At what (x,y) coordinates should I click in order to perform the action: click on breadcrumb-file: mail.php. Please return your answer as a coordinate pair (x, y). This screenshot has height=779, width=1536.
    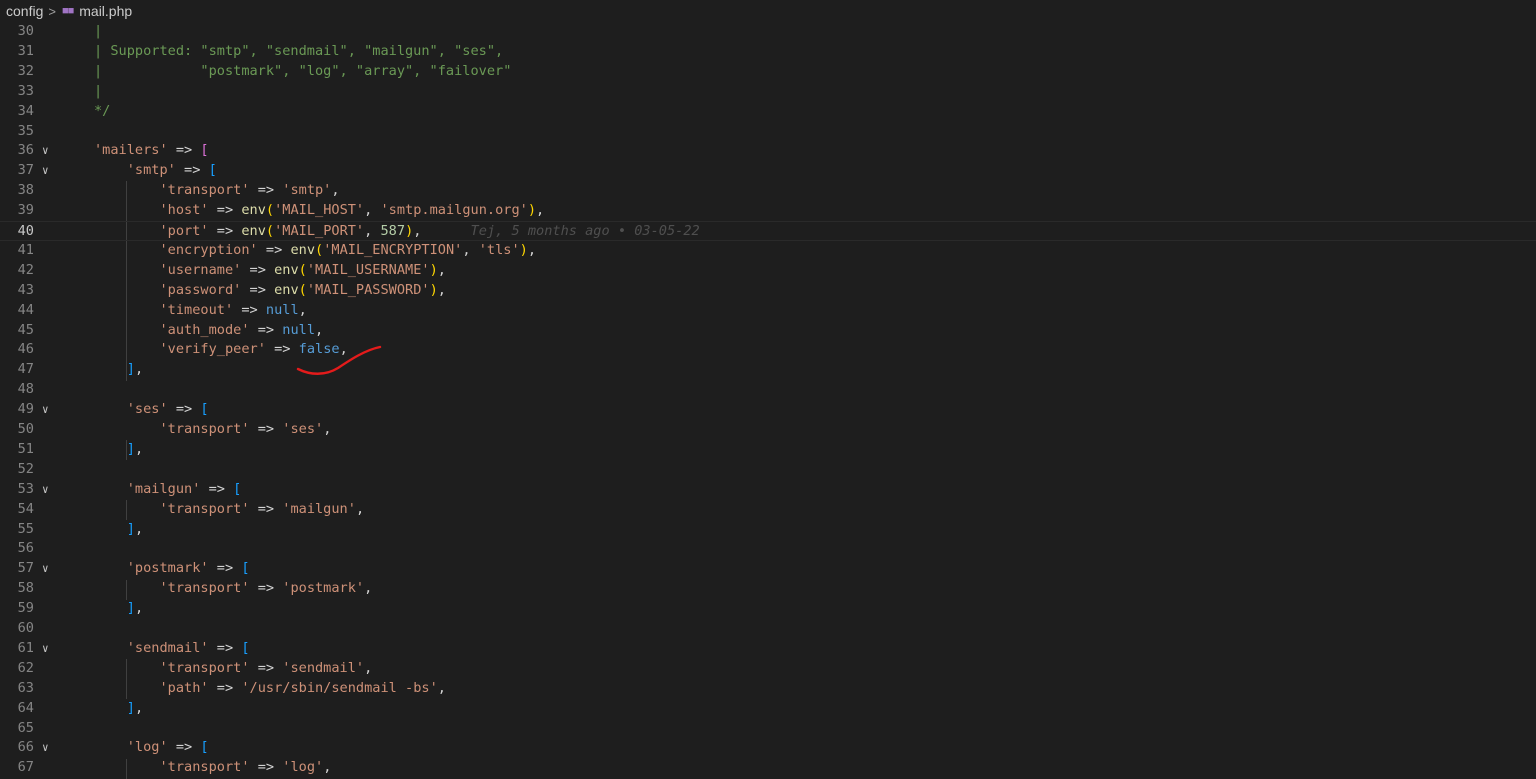
    Looking at the image, I should click on (105, 11).